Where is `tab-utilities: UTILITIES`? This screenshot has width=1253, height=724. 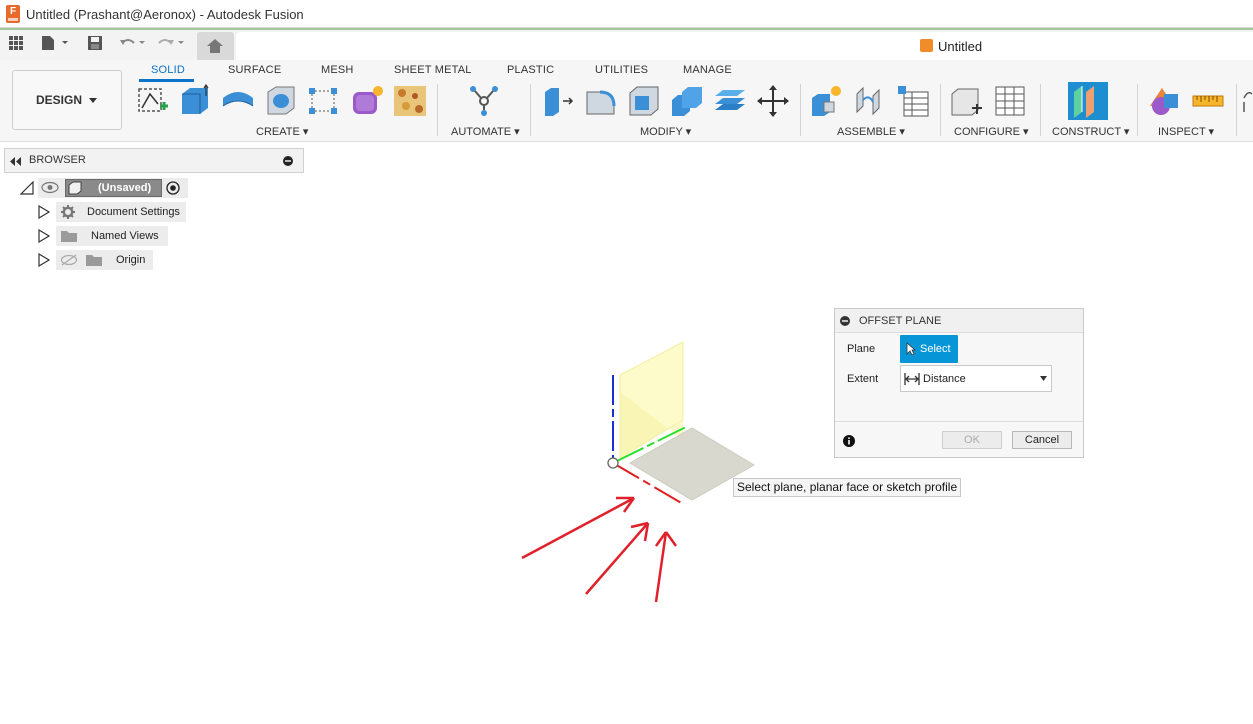 tab-utilities: UTILITIES is located at coordinates (621, 70).